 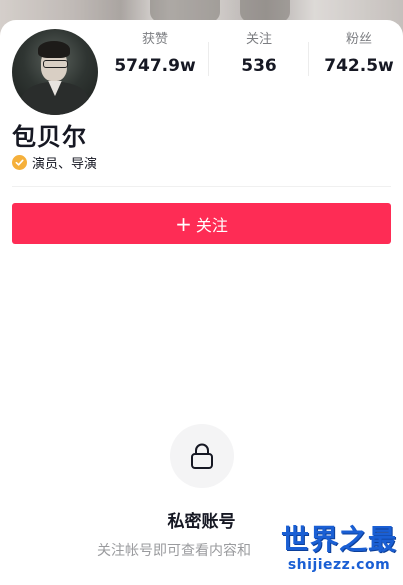 What do you see at coordinates (339, 565) in the screenshot?
I see `watermark-en: shijiezz.com` at bounding box center [339, 565].